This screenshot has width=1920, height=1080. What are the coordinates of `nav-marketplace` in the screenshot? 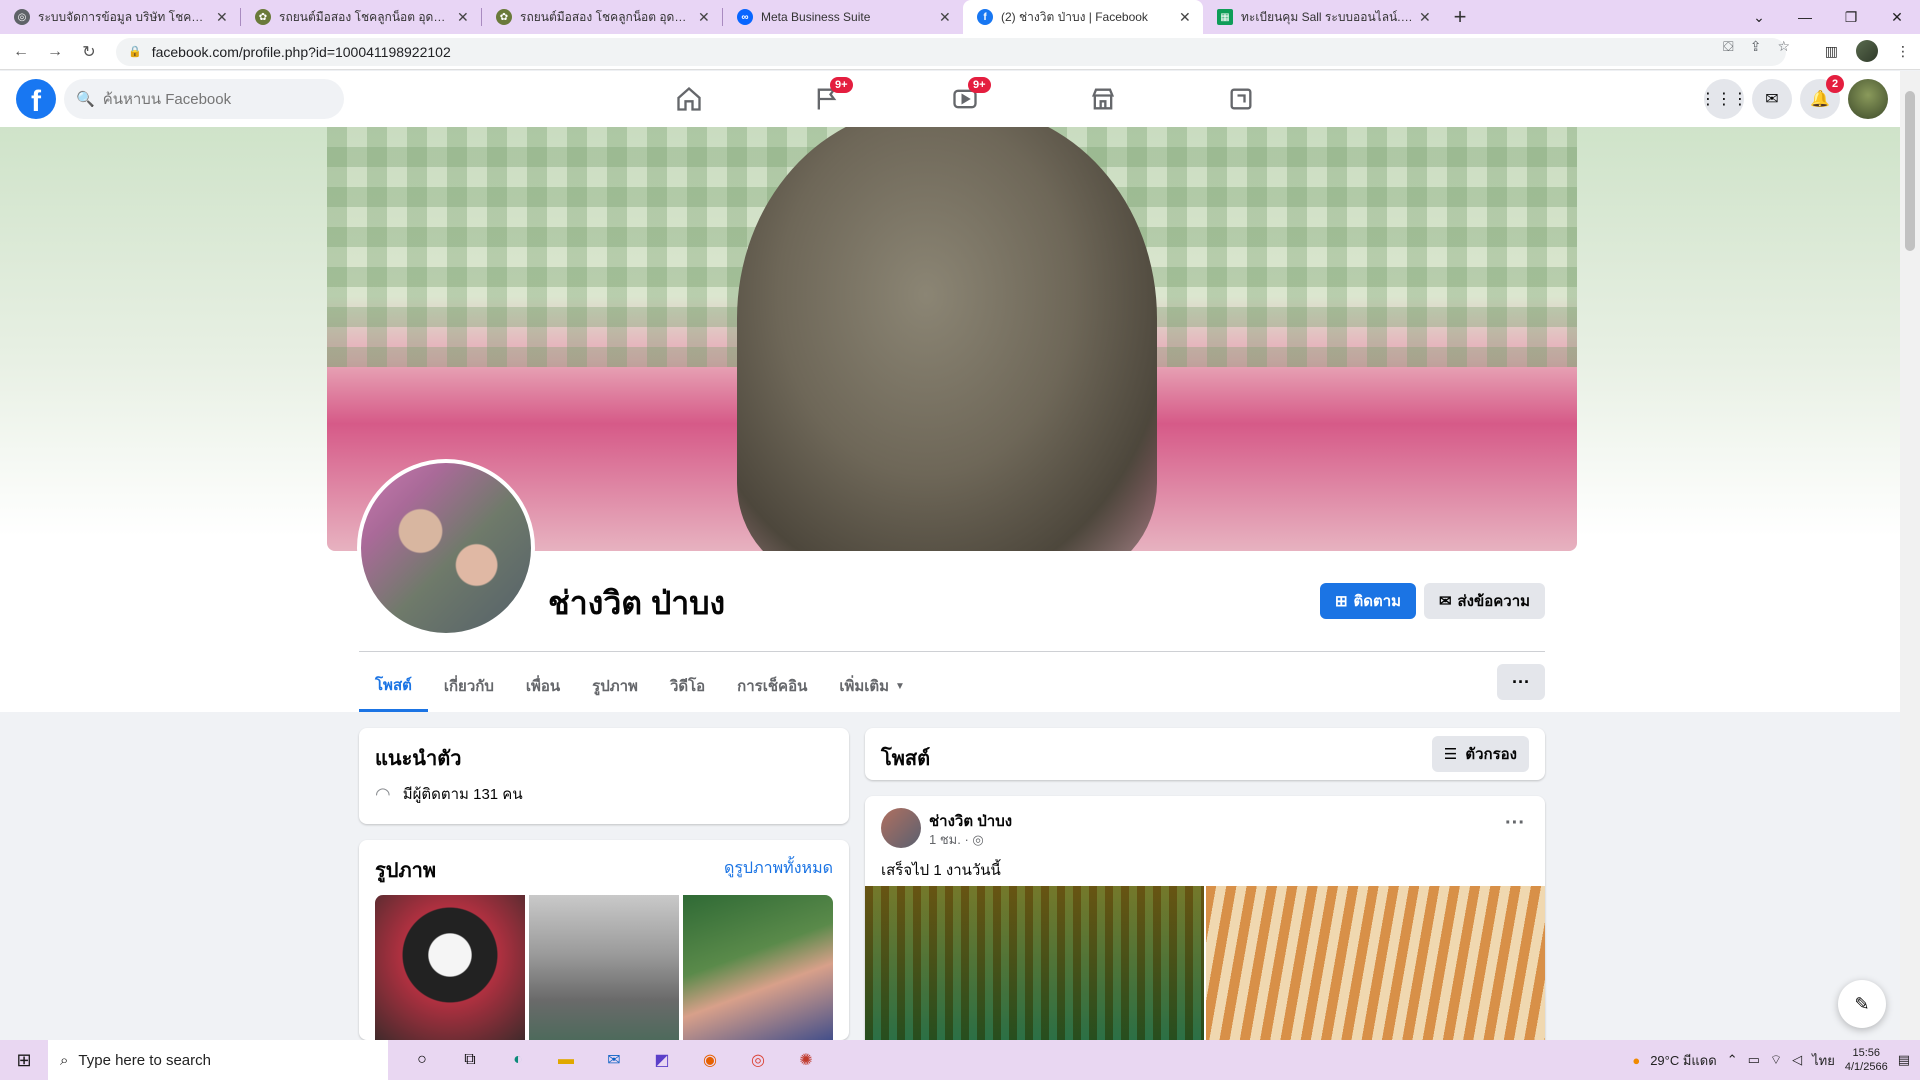 It's located at (1103, 99).